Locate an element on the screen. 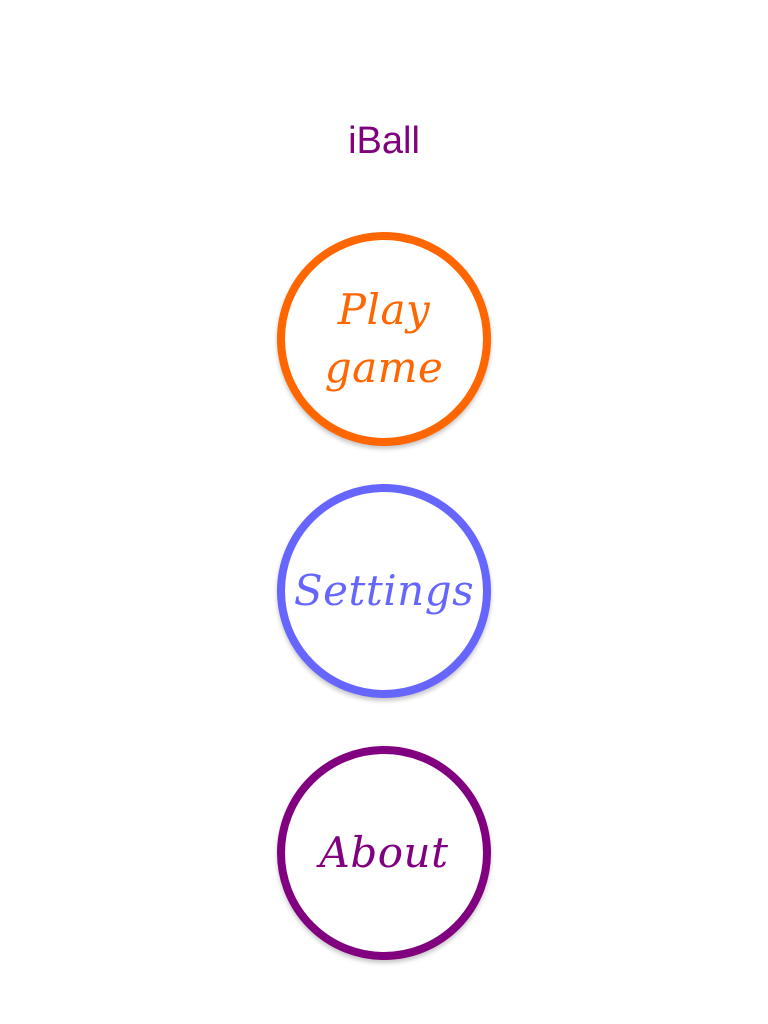  settings-button: Settings is located at coordinates (384, 591).